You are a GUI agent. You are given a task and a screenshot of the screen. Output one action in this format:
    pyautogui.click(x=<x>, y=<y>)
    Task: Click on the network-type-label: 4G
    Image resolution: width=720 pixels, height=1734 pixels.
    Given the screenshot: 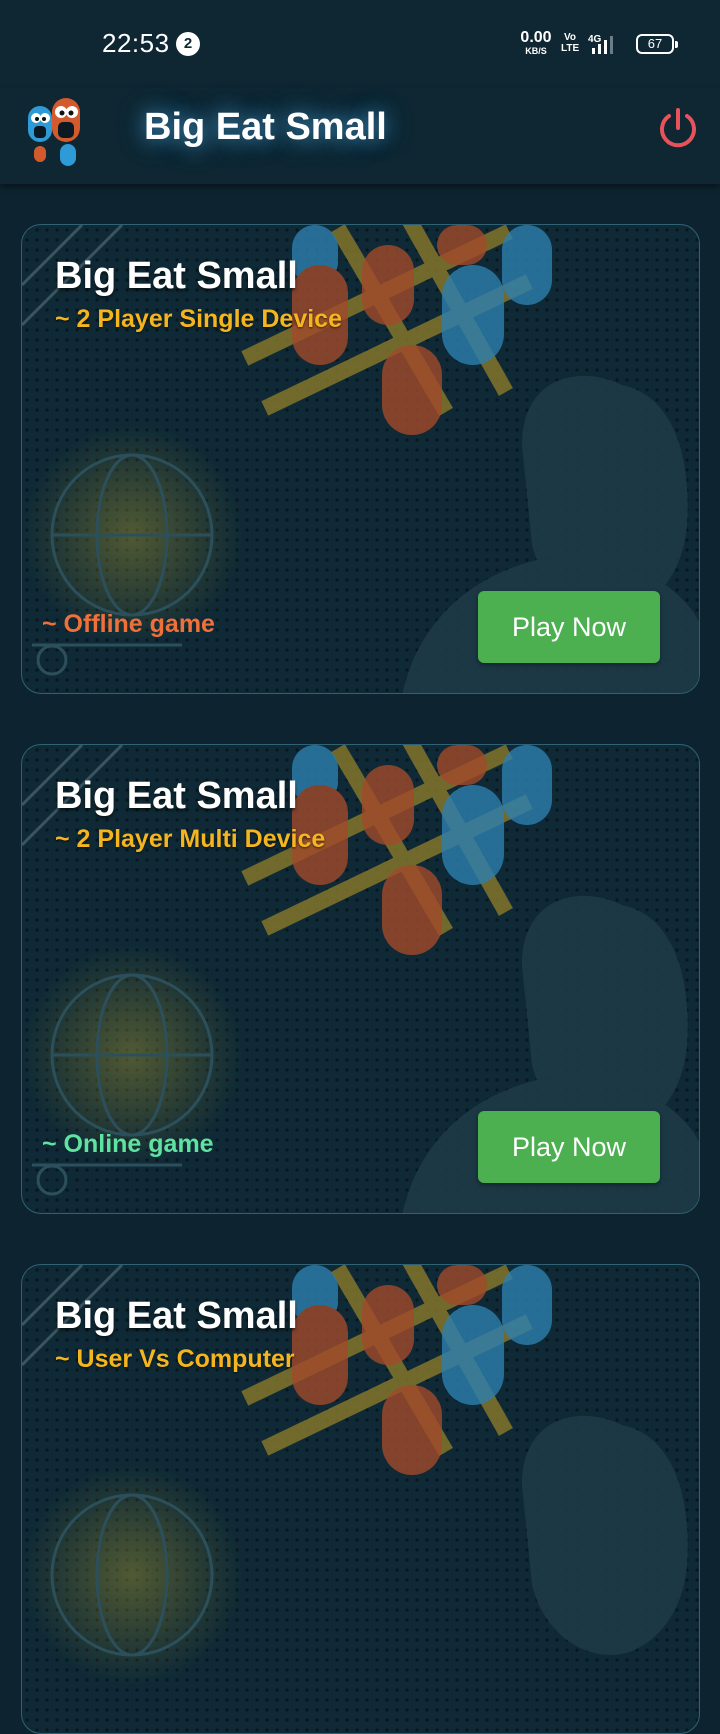 What is the action you would take?
    pyautogui.click(x=595, y=39)
    